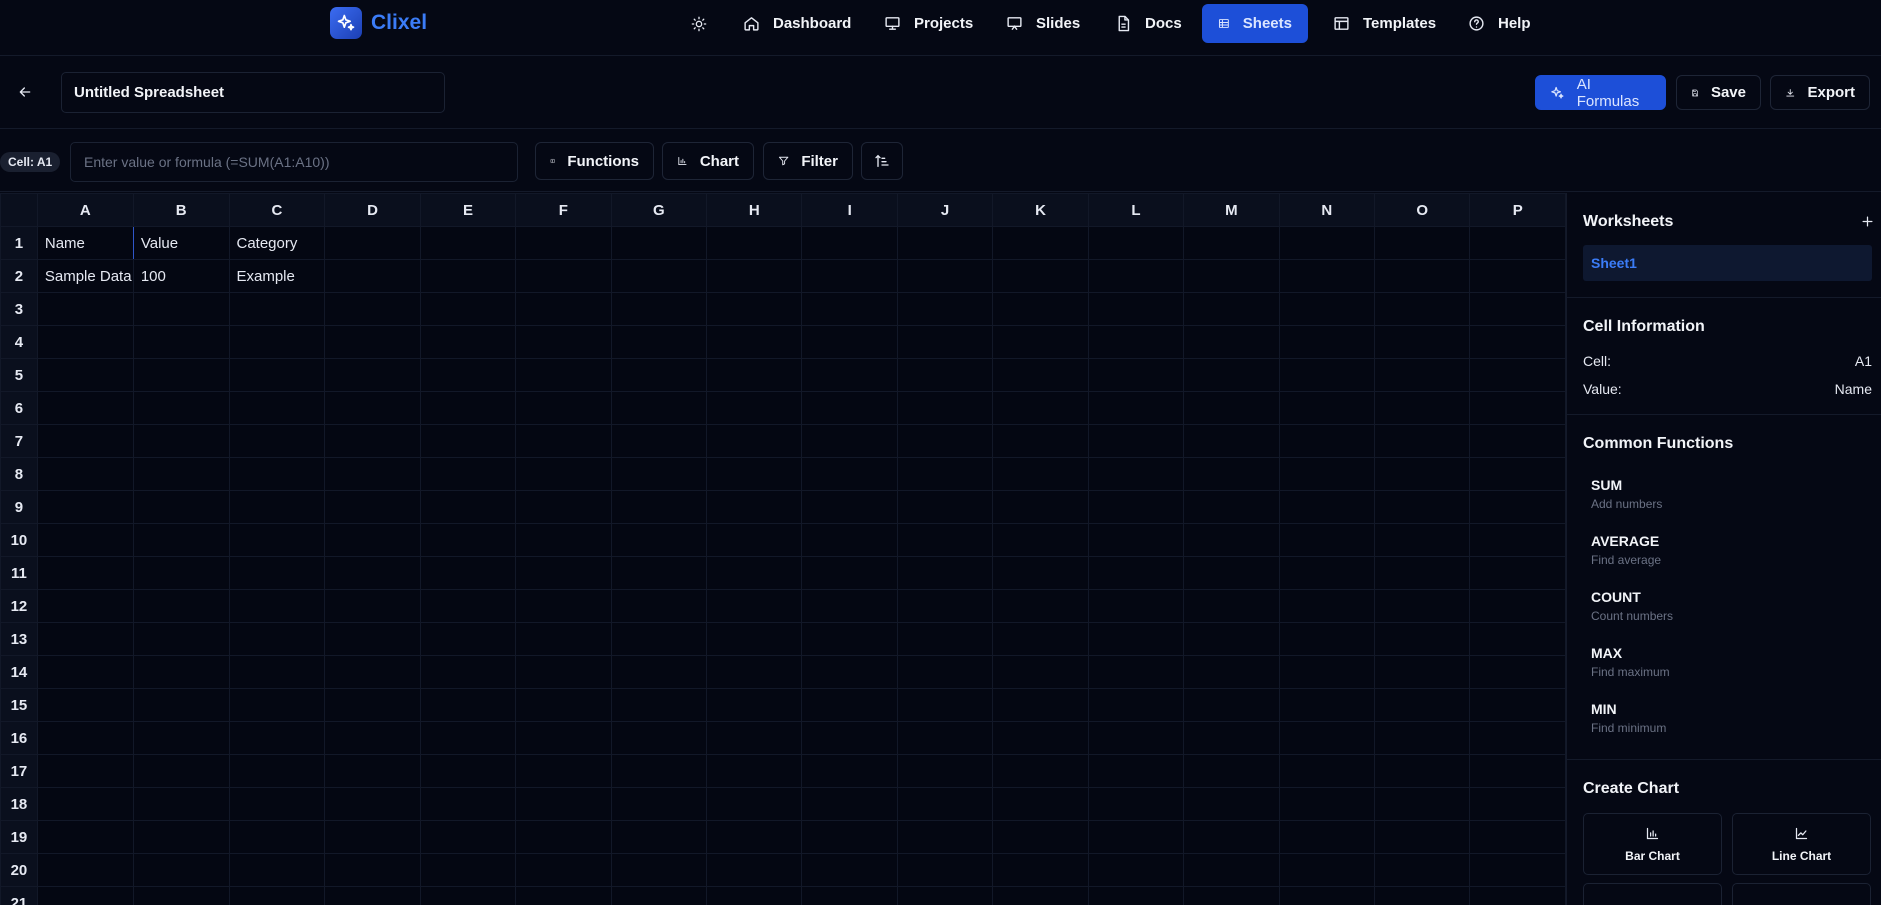  I want to click on cell-o12, so click(1422, 606).